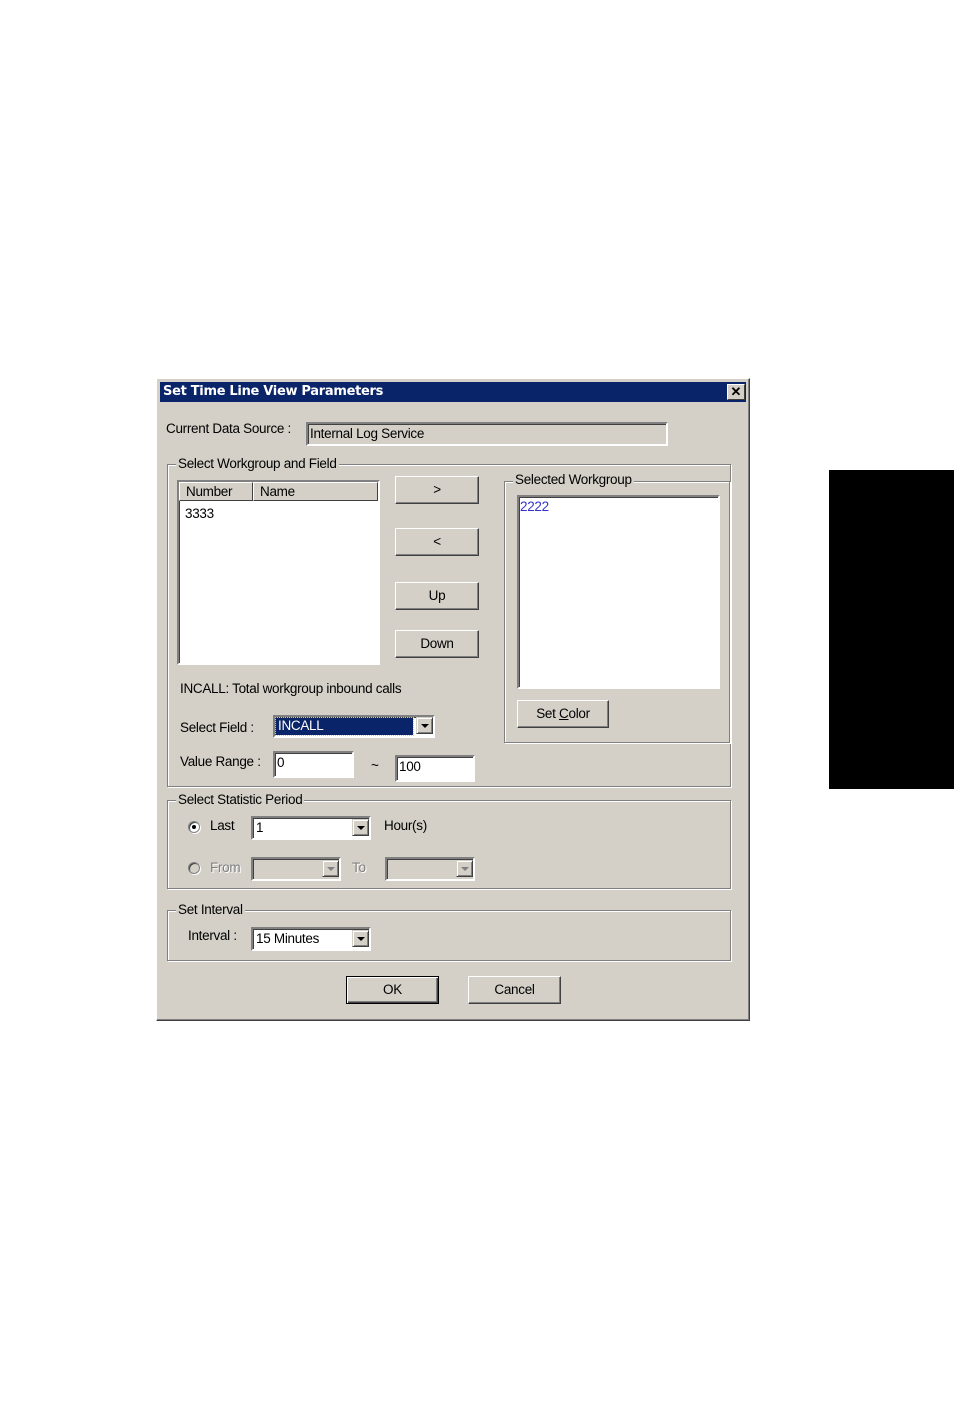  What do you see at coordinates (367, 433) in the screenshot?
I see `data-source-value: Internal Log Service` at bounding box center [367, 433].